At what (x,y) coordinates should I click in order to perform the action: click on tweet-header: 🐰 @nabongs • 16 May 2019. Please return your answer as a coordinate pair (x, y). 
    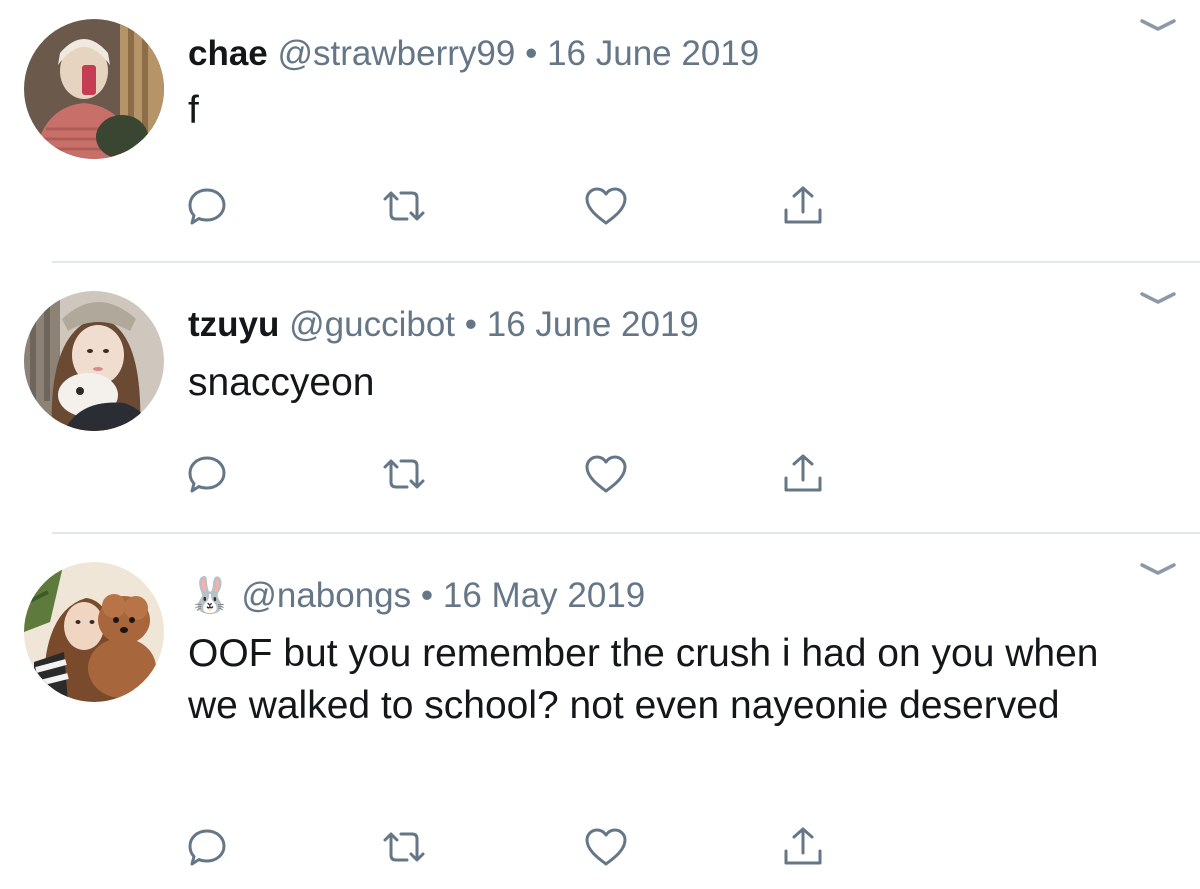
    Looking at the image, I should click on (416, 596).